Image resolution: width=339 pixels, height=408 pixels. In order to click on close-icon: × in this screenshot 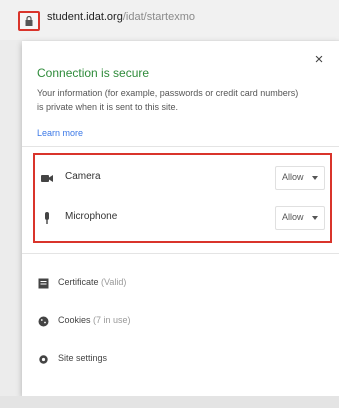, I will do `click(319, 59)`.